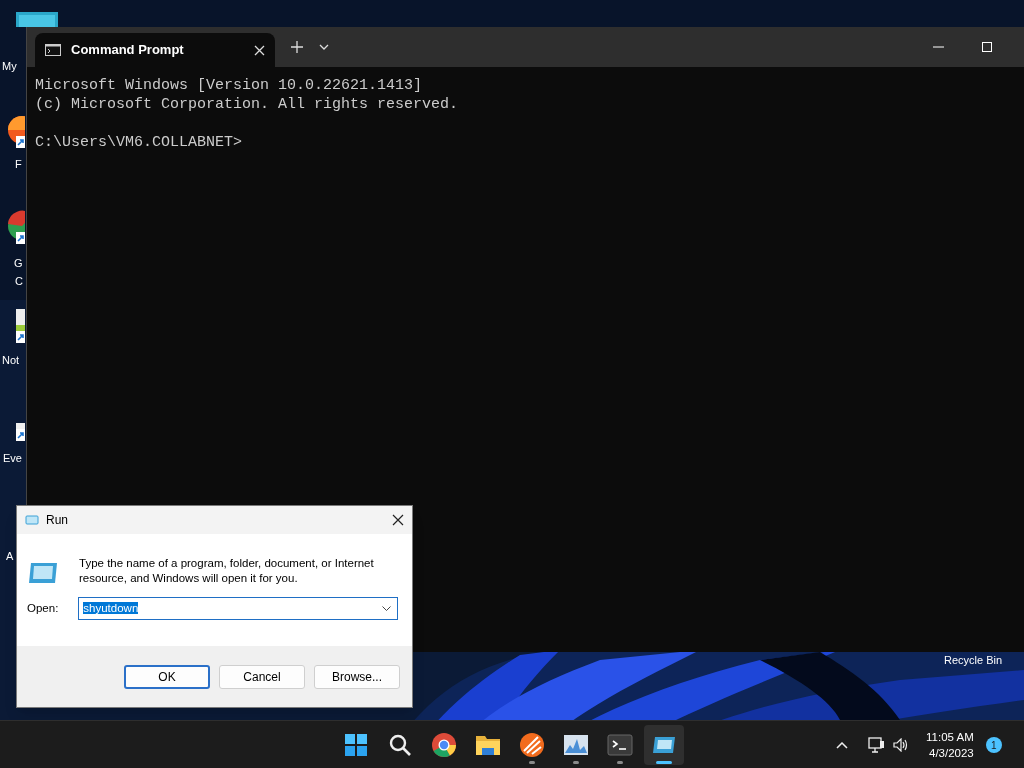  What do you see at coordinates (398, 520) in the screenshot?
I see `close-icon` at bounding box center [398, 520].